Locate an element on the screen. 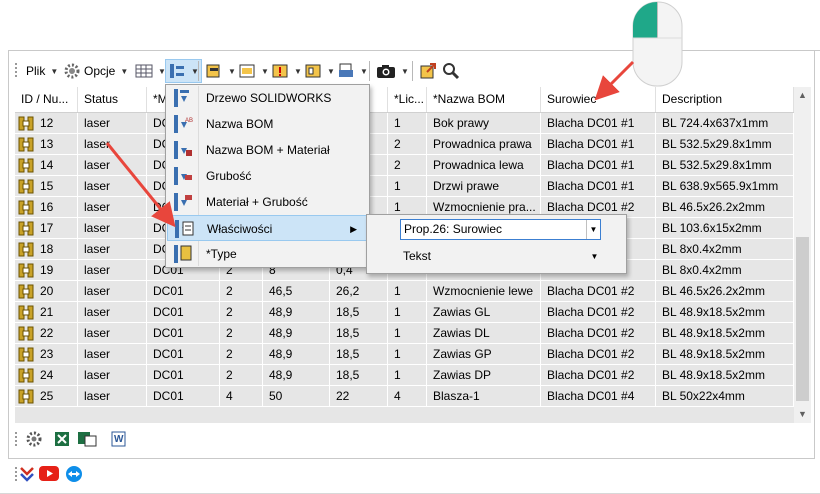  arrow-to-properties-item is located at coordinates (140, 185).